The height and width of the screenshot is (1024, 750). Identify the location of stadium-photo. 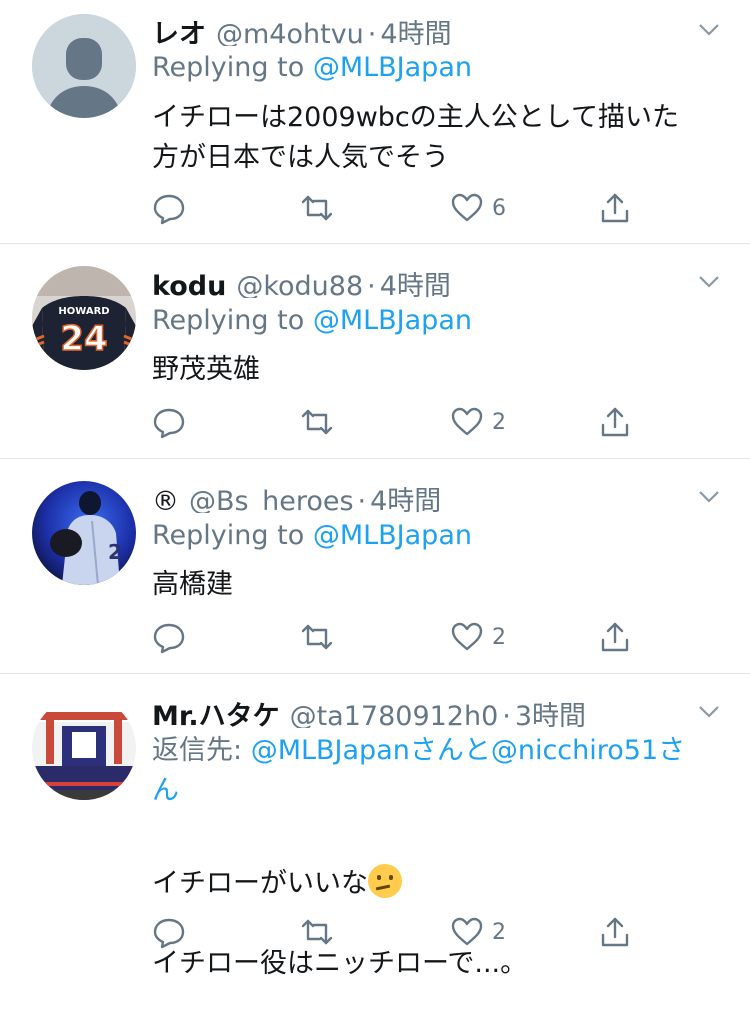
(84, 748).